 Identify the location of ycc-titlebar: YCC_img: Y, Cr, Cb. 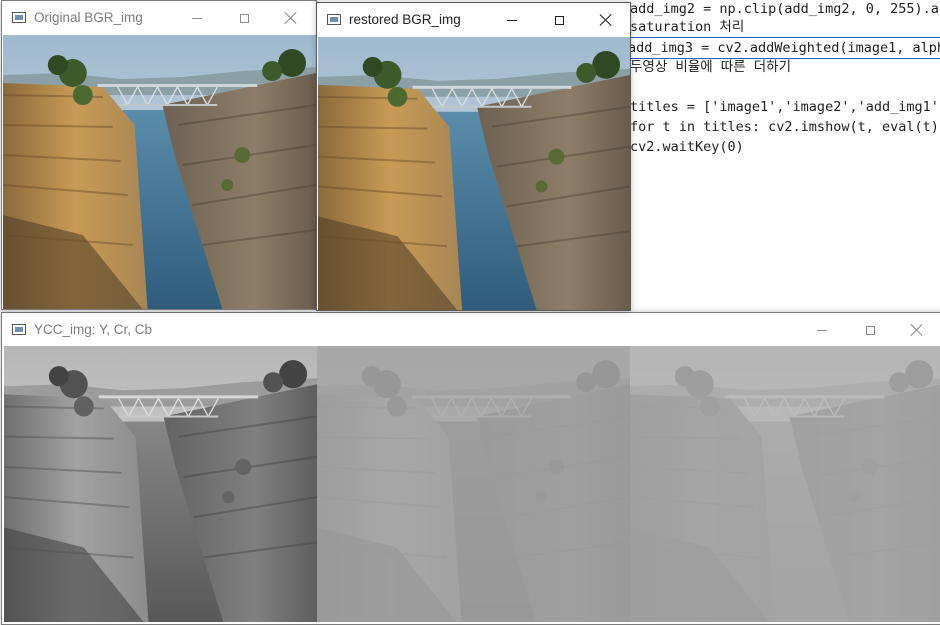
(471, 330).